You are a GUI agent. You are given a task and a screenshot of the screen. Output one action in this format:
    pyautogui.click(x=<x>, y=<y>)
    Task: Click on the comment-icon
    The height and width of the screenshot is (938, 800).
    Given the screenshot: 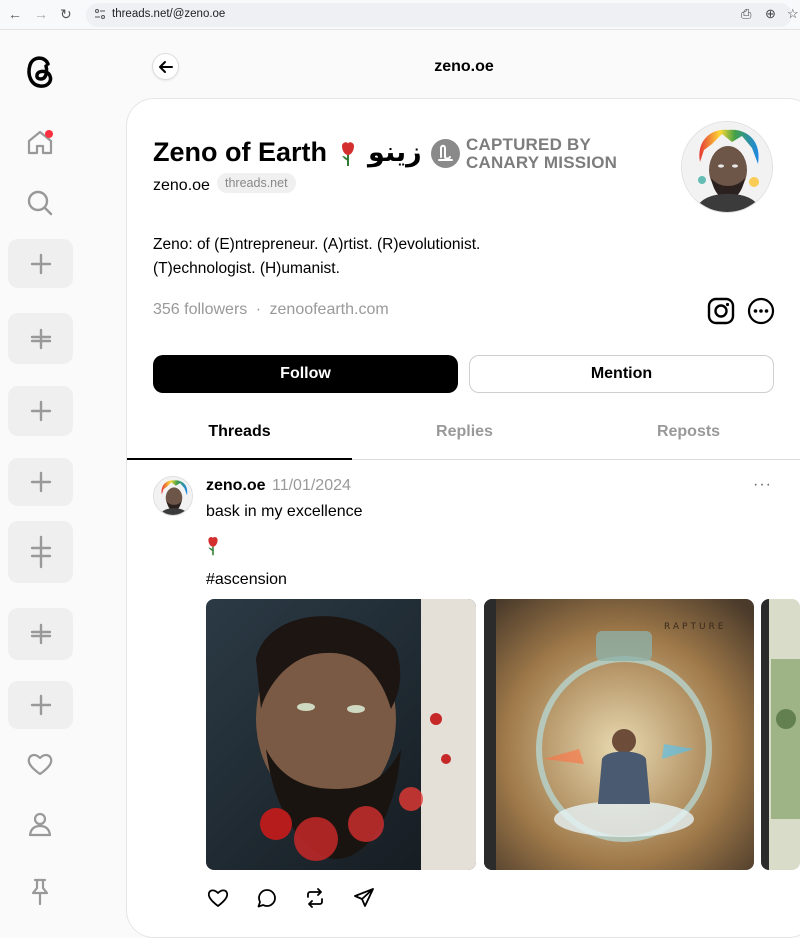 What is the action you would take?
    pyautogui.click(x=267, y=898)
    